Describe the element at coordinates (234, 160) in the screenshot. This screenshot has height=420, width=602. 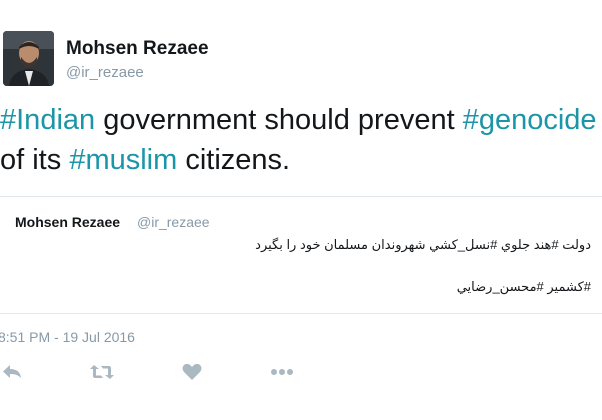
I see `tweet-text-segment: citizens.` at that location.